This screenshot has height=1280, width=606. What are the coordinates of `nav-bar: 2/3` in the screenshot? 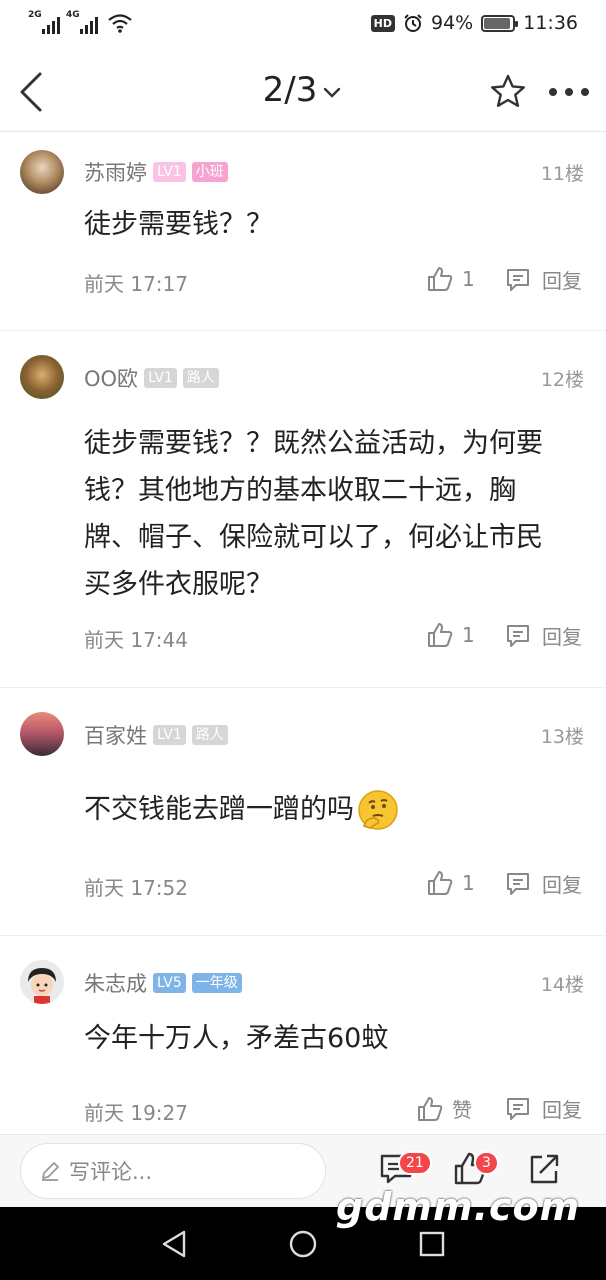 It's located at (303, 92).